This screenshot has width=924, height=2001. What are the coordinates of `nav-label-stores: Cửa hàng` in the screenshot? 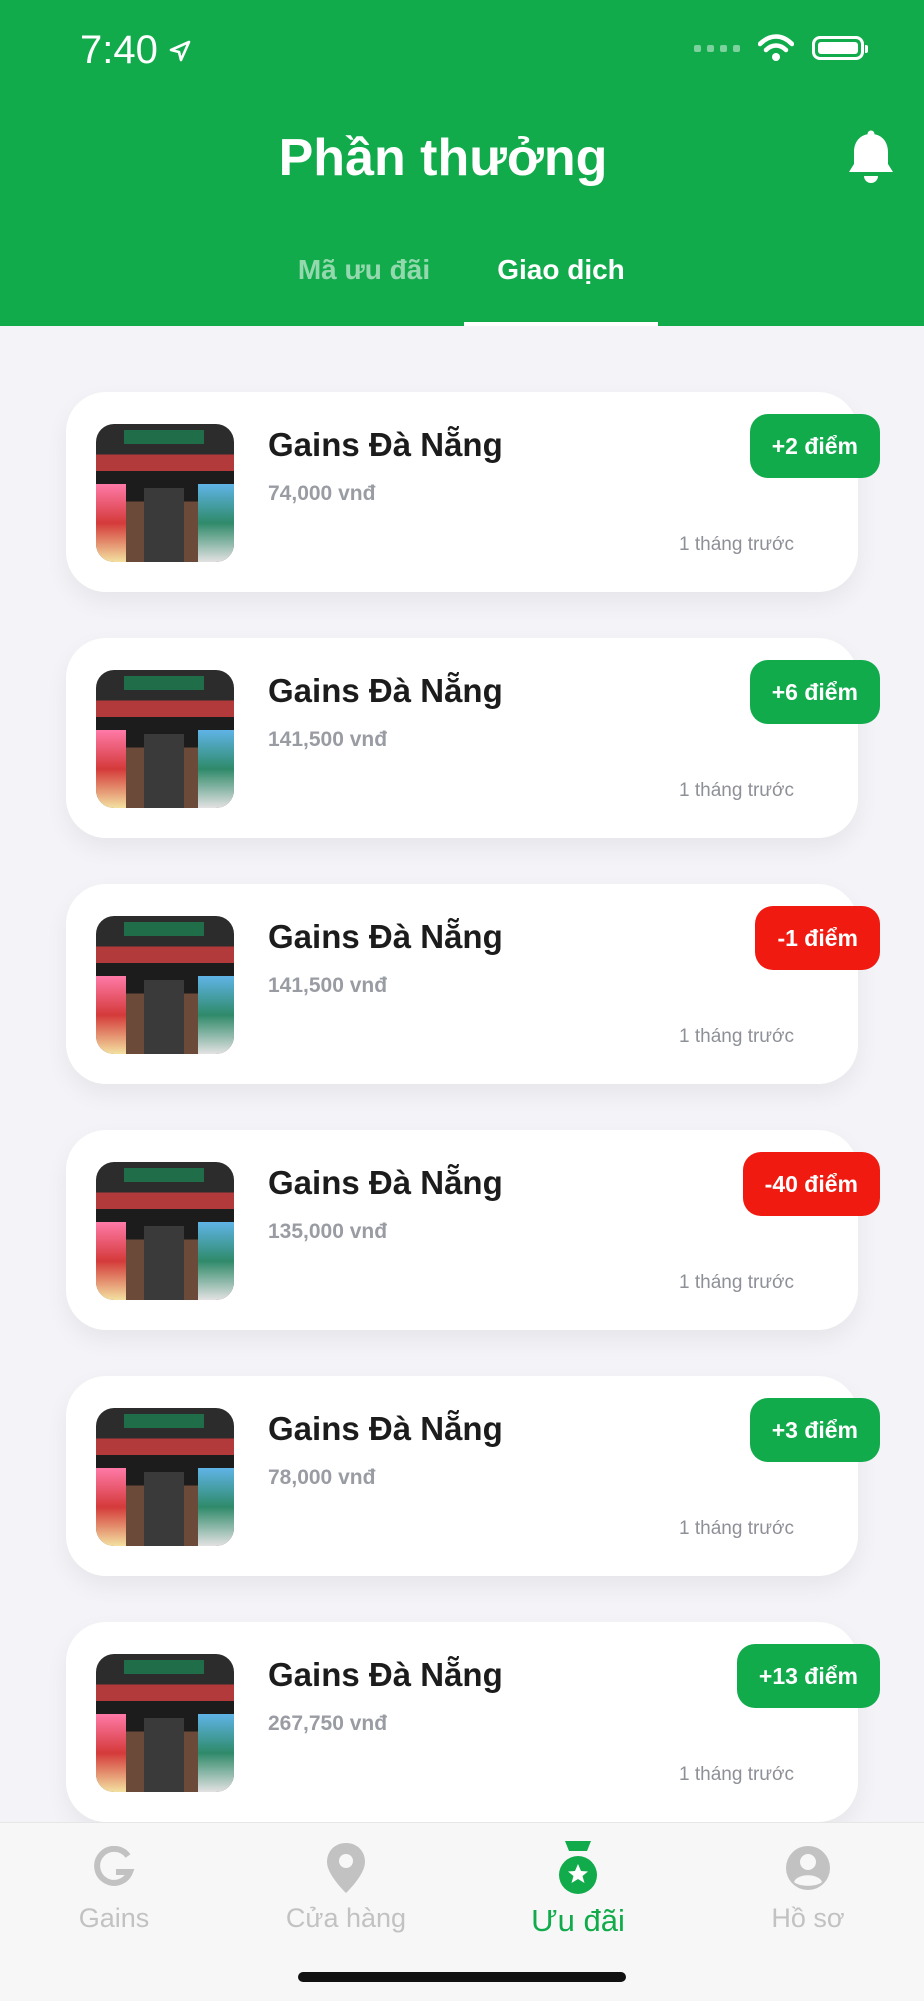 It's located at (346, 1918).